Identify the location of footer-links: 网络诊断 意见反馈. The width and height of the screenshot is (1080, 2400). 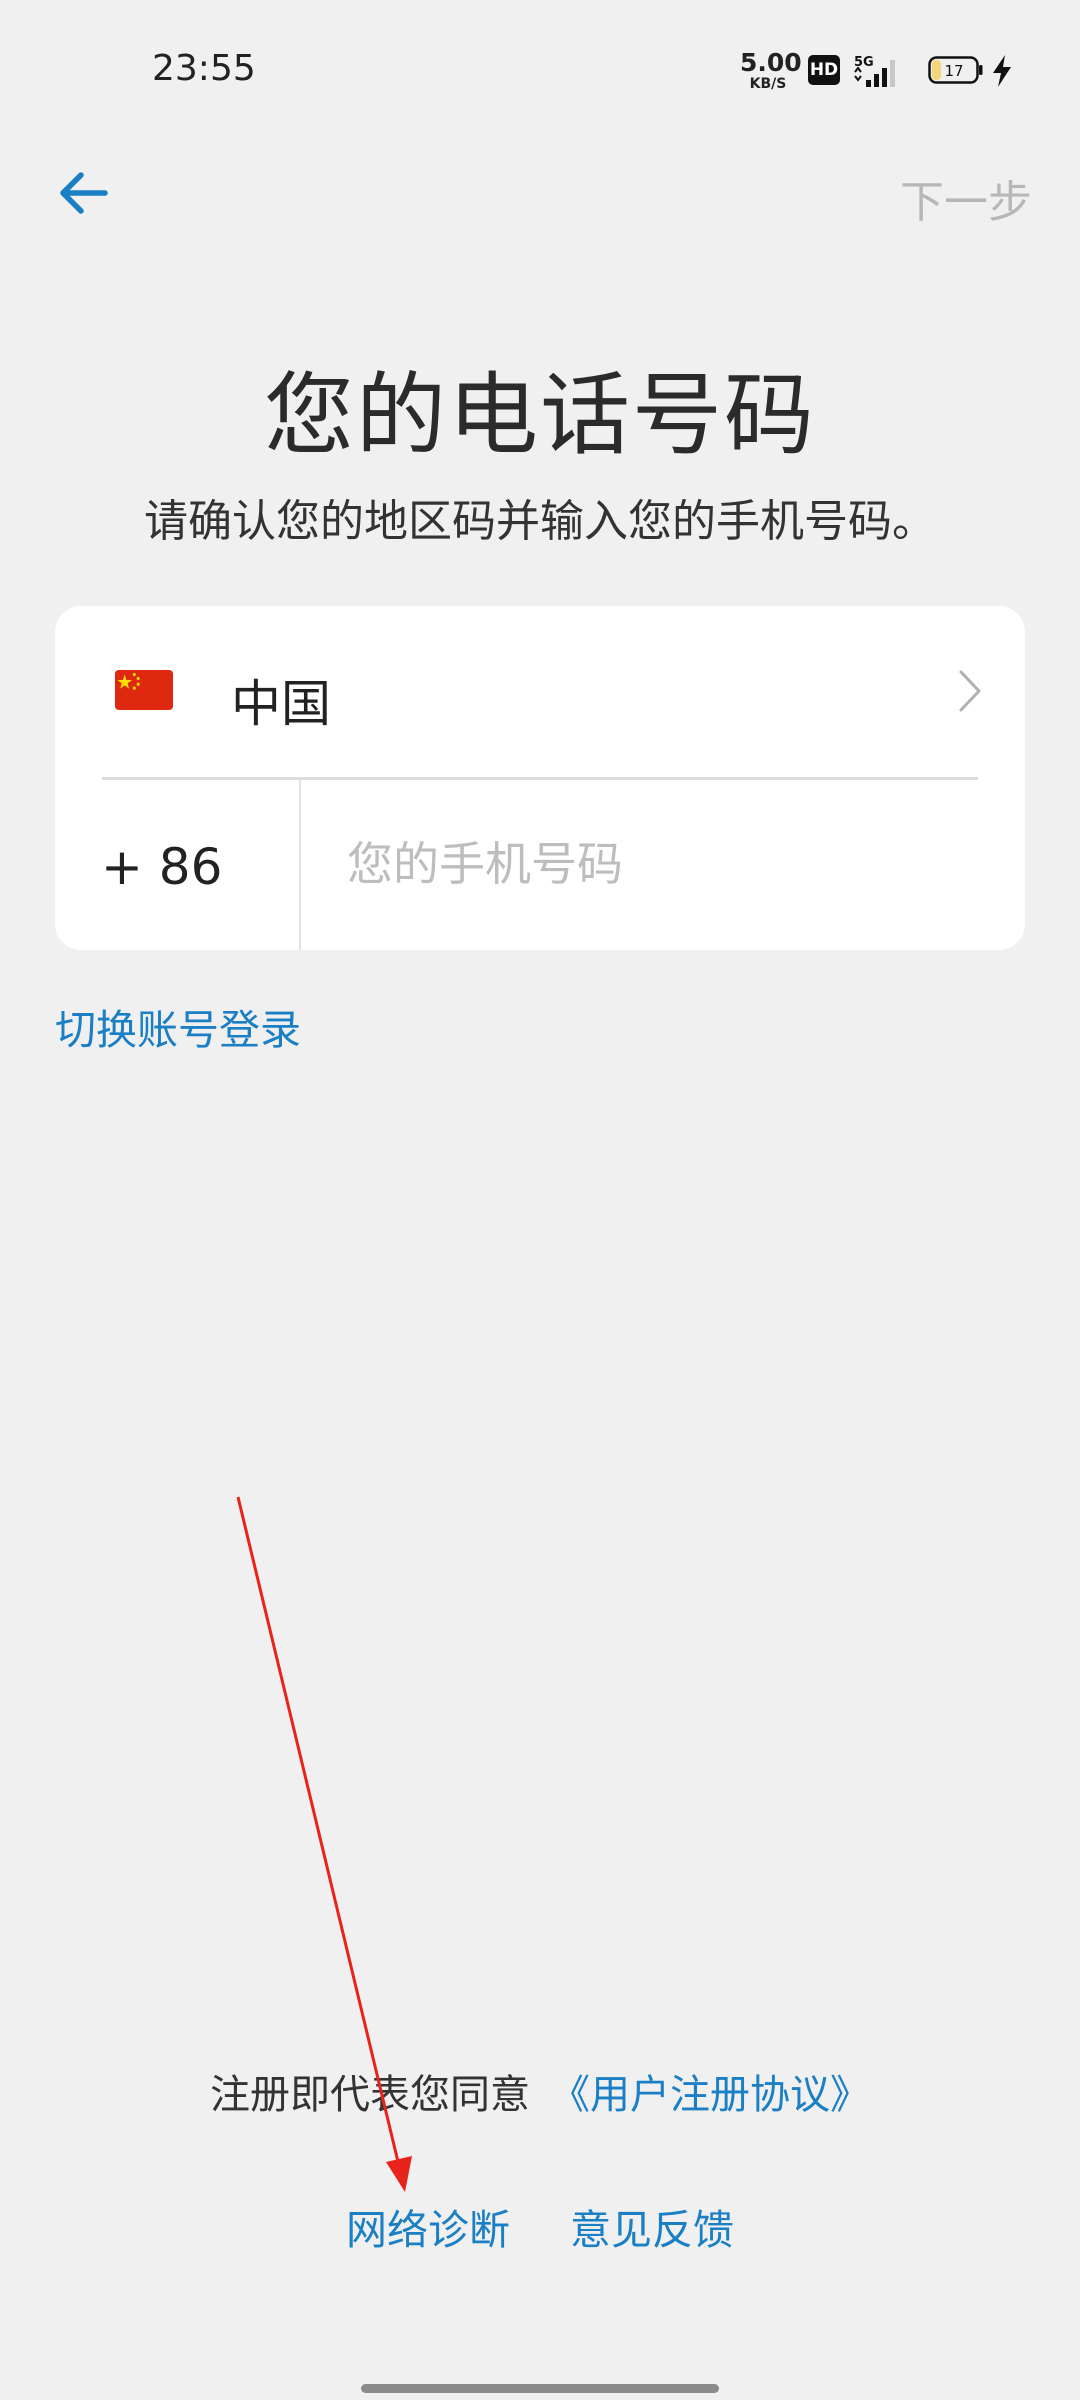
(540, 2226).